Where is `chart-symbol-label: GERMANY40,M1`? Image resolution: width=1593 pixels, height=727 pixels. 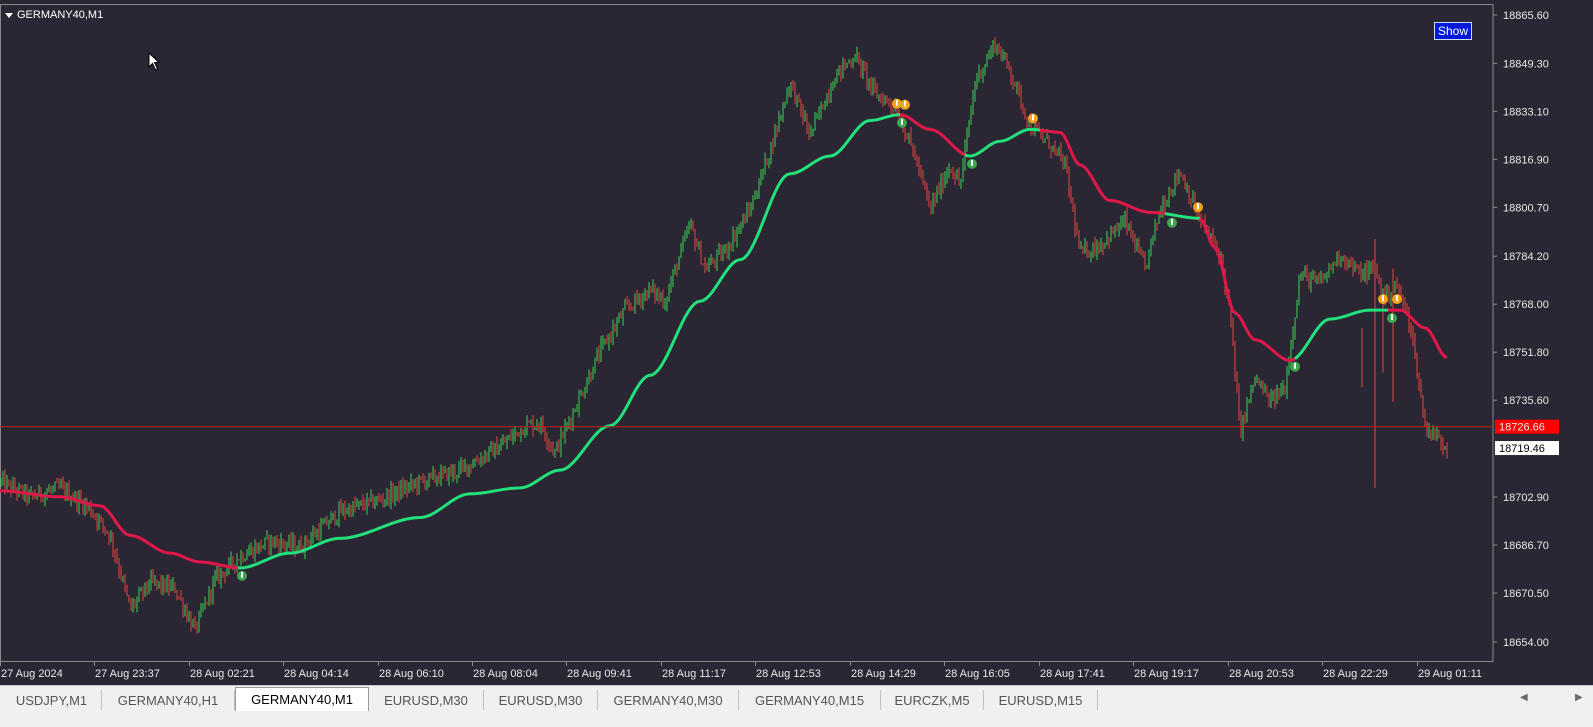 chart-symbol-label: GERMANY40,M1 is located at coordinates (54, 15).